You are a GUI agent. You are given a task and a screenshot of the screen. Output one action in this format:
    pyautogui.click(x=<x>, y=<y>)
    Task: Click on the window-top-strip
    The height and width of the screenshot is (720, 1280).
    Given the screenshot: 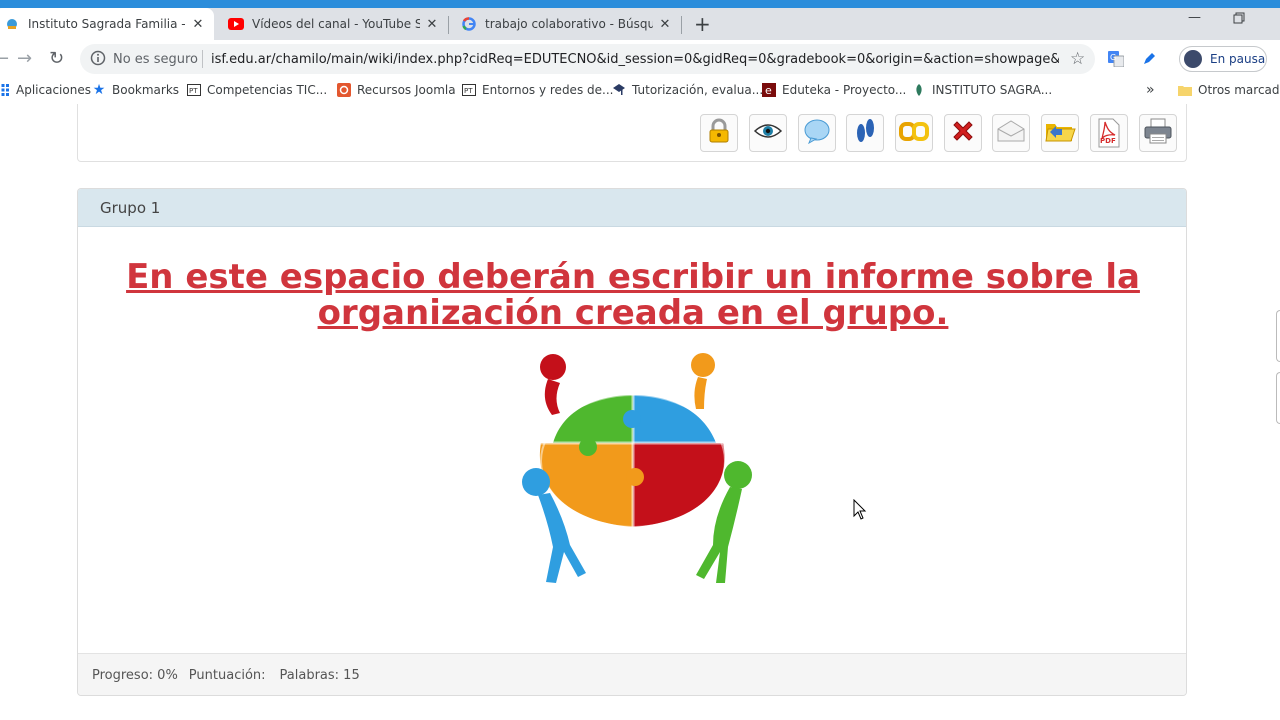 What is the action you would take?
    pyautogui.click(x=640, y=4)
    